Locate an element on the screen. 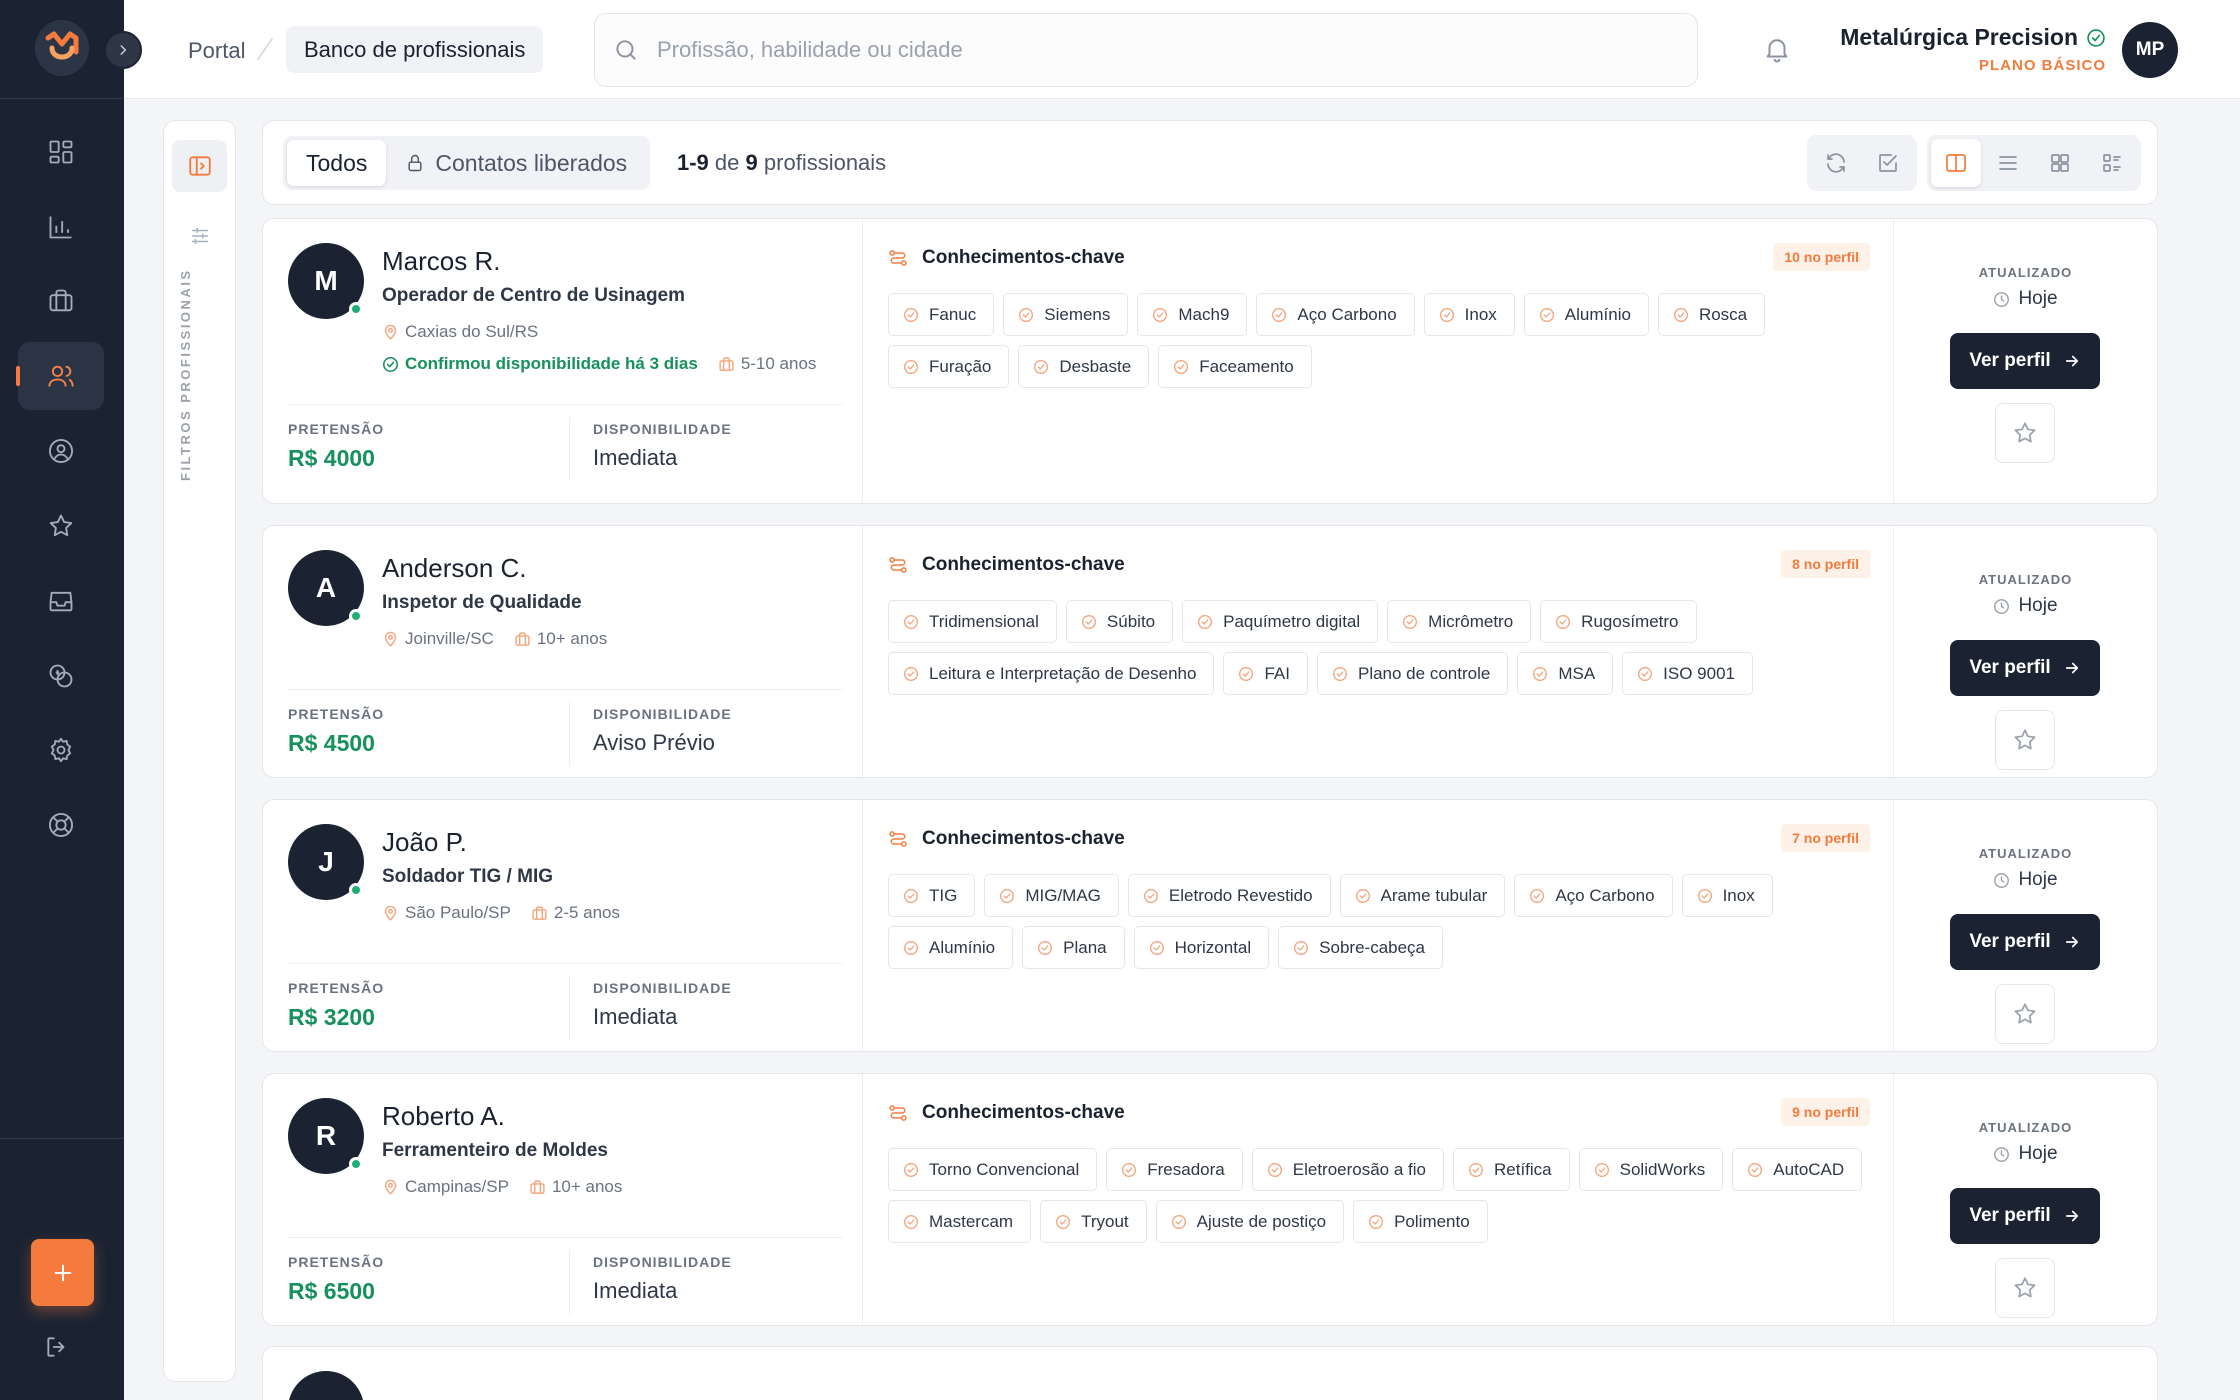 The width and height of the screenshot is (2240, 1400). refresh-button is located at coordinates (1836, 163).